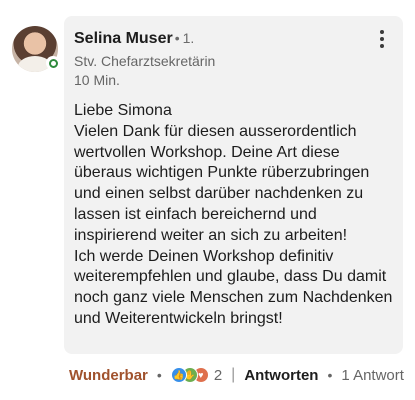 This screenshot has height=400, width=415. I want to click on like-icon: 👍, so click(178, 375).